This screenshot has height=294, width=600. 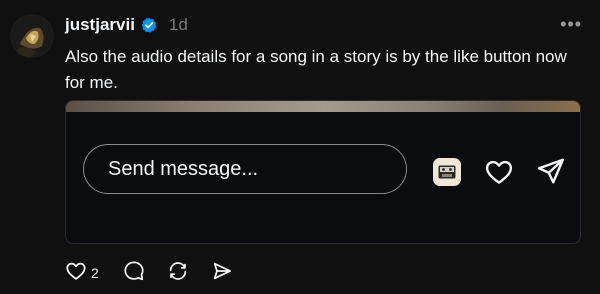 I want to click on repost-icon, so click(x=178, y=272).